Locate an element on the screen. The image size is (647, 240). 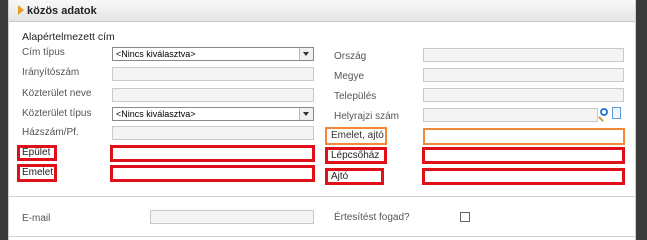
panel-header: közös adatok is located at coordinates (322, 11).